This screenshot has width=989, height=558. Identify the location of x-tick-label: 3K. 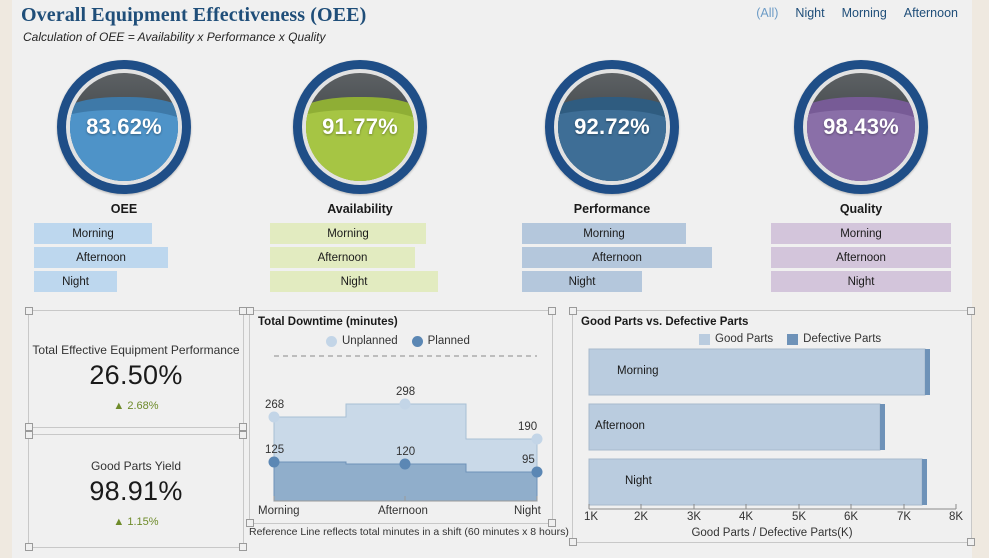
(694, 517).